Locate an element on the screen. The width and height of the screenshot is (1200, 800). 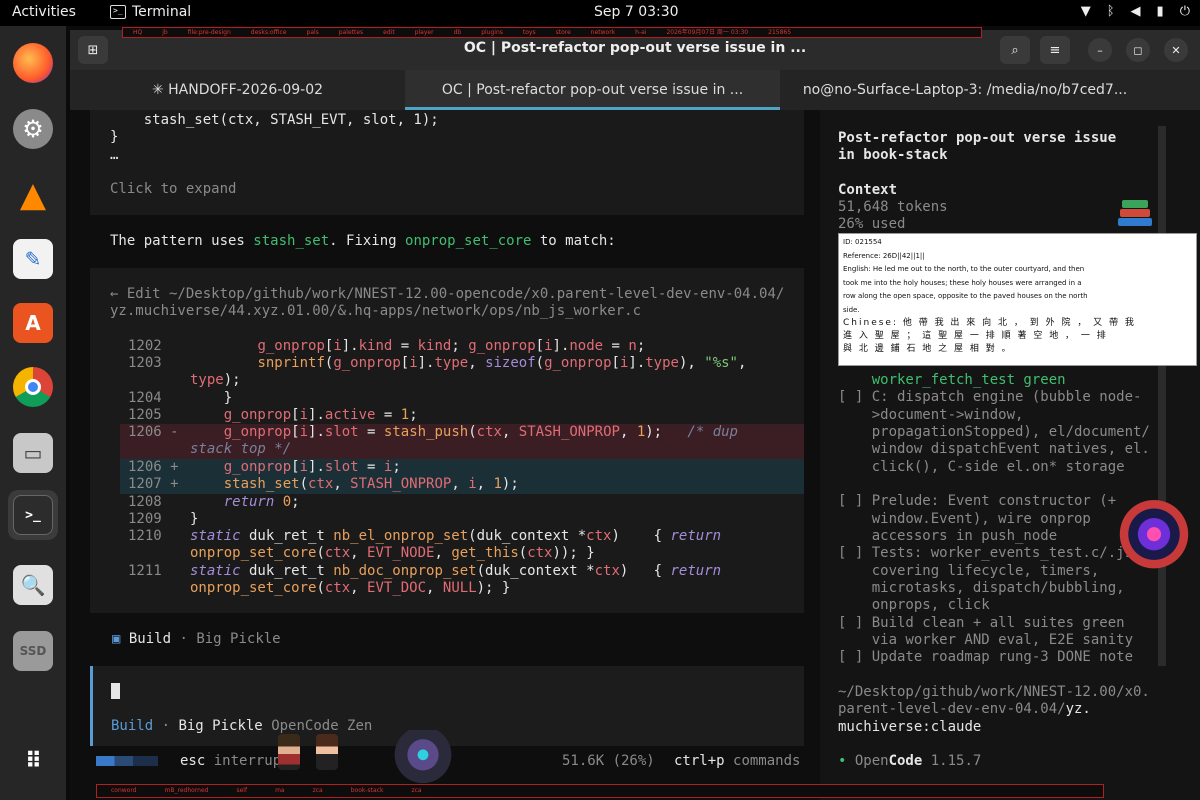
model-name: Big Pickle is located at coordinates (220, 726).